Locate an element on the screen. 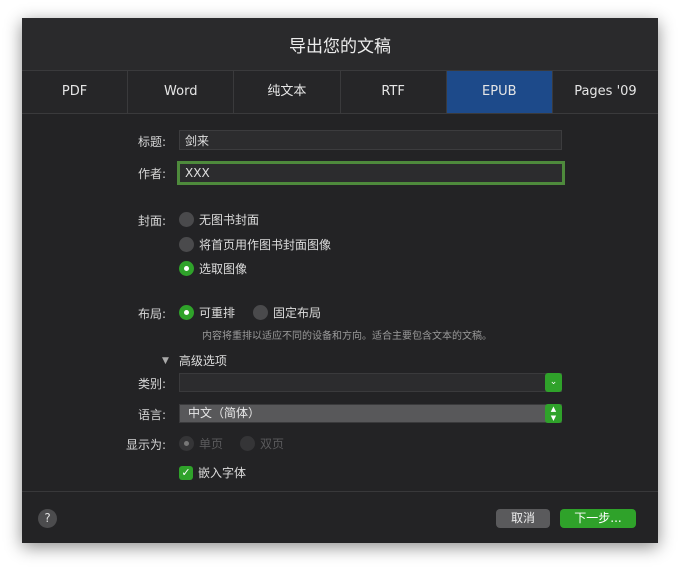  advanced-options-toggle: ▼ 高级选项 is located at coordinates (194, 360).